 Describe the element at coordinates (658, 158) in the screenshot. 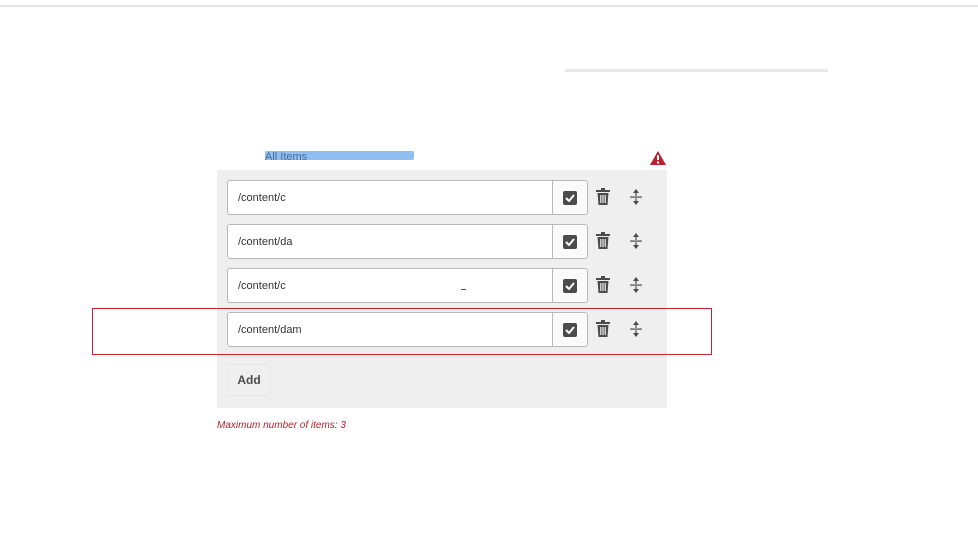

I see `alert-triangle-icon` at that location.